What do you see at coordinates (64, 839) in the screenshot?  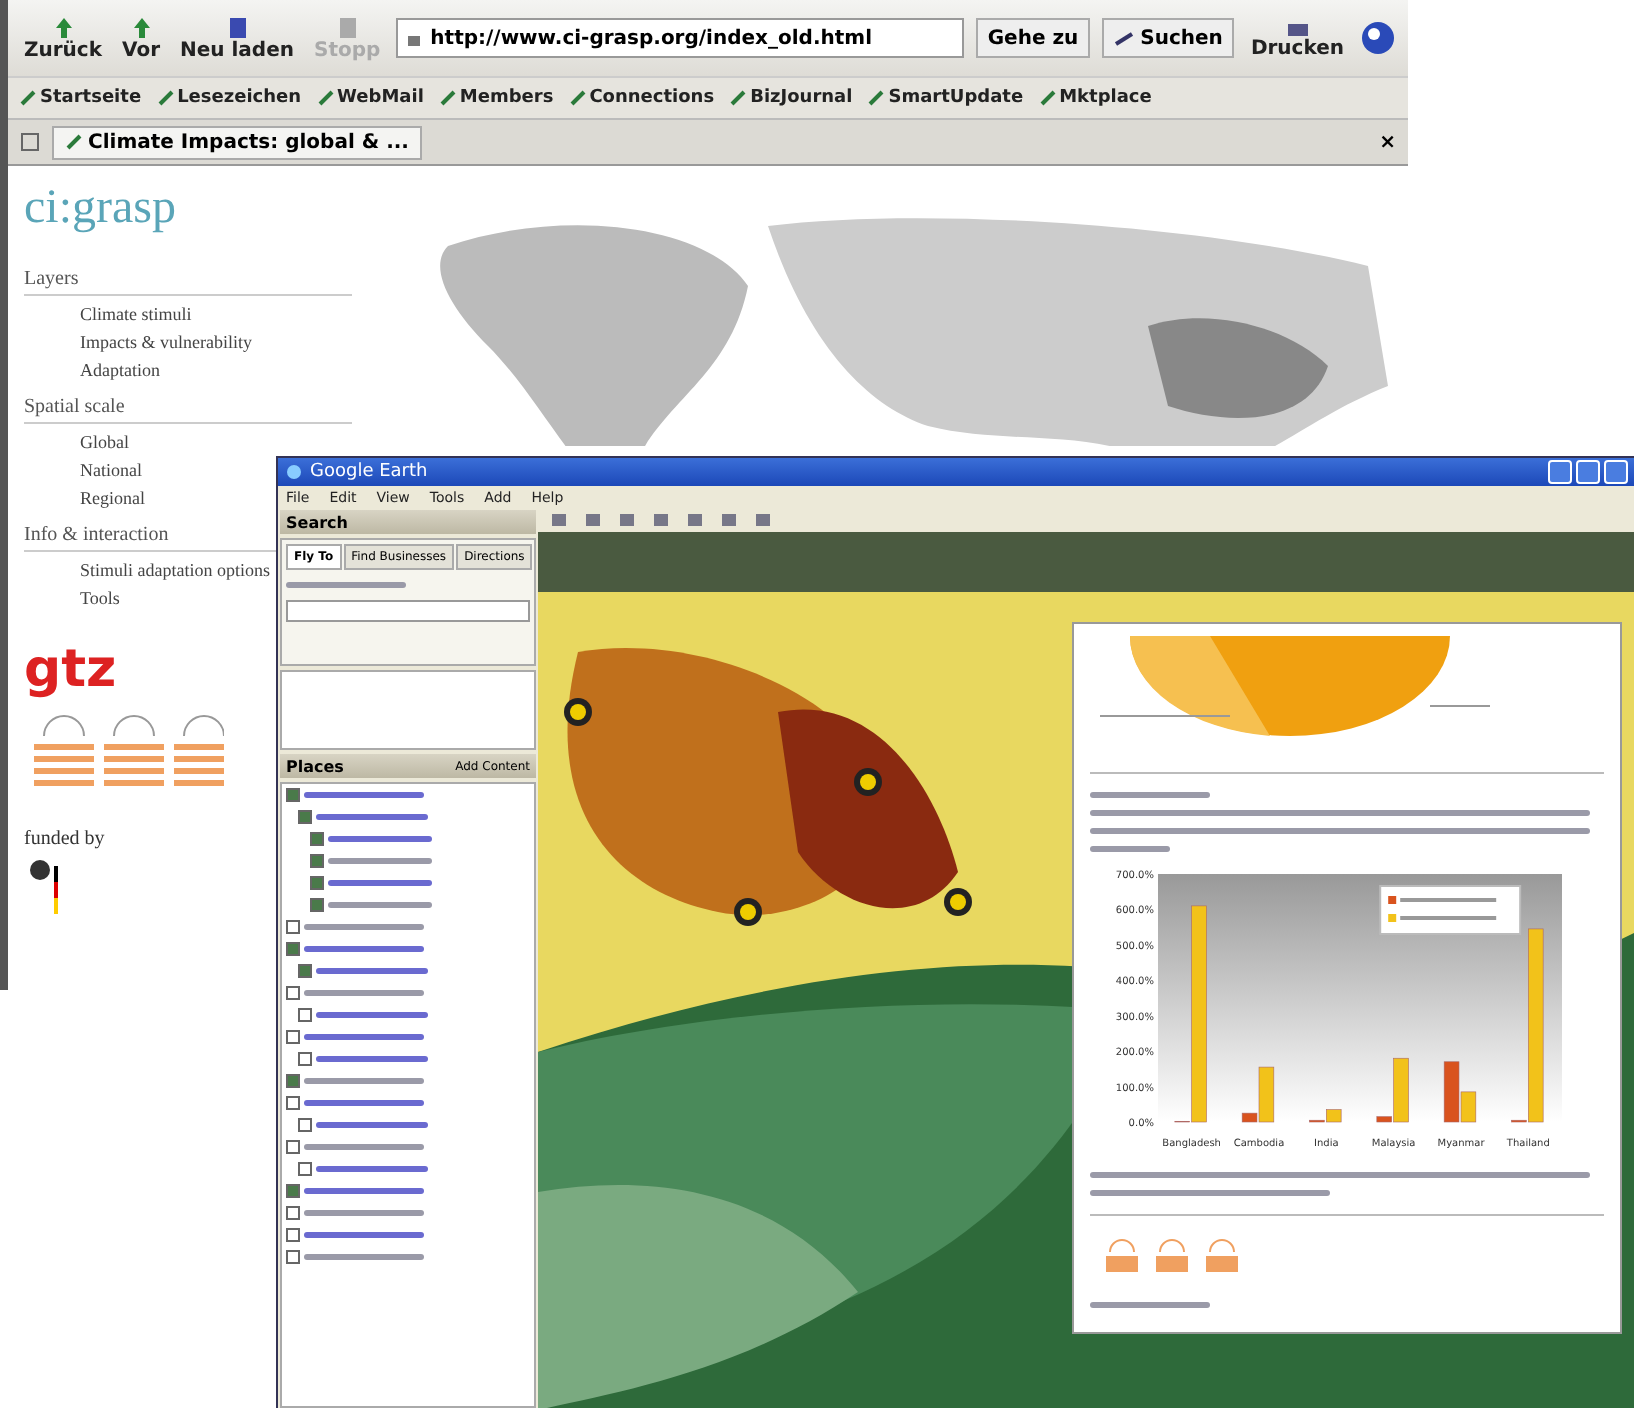 I see `funded-by-label: funded by` at bounding box center [64, 839].